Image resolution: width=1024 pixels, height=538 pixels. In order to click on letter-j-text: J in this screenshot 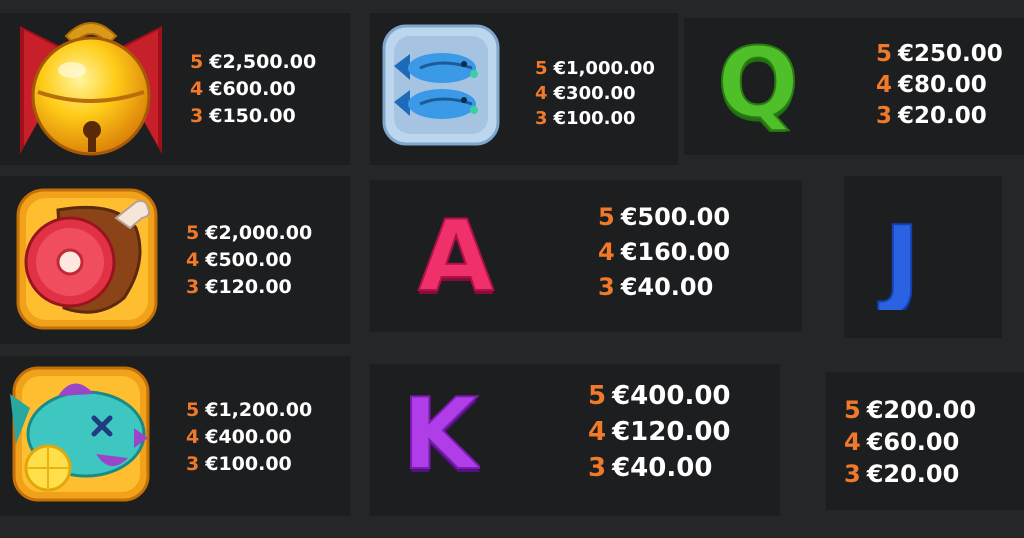, I will do `click(899, 258)`.